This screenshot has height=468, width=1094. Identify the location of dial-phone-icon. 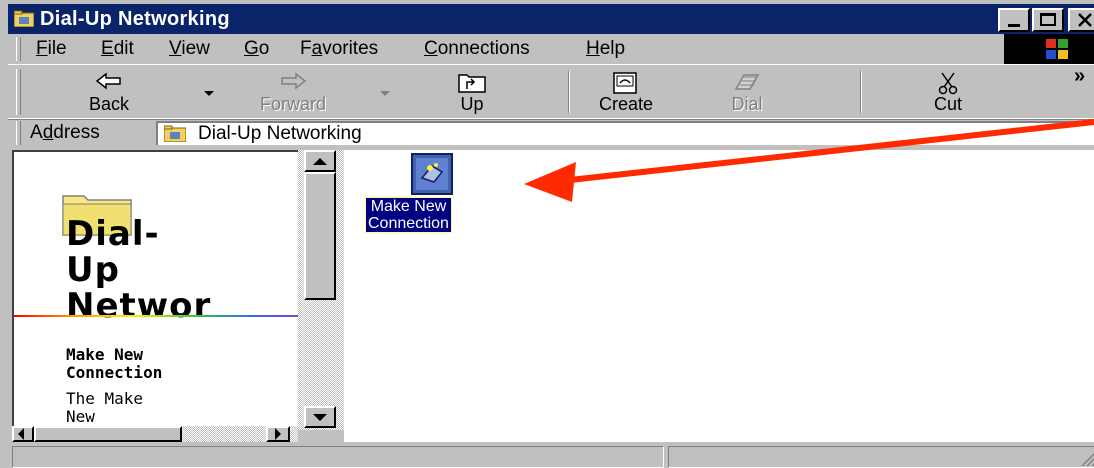
(747, 82).